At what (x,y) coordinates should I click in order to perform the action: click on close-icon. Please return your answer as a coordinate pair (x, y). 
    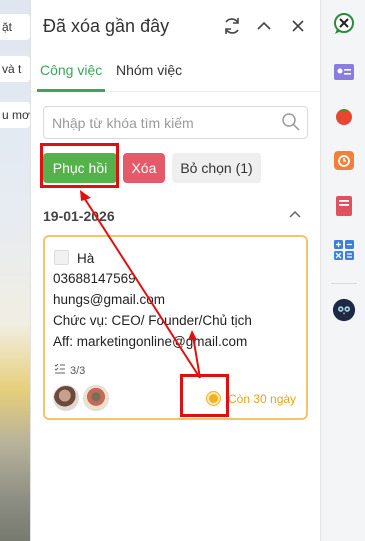
    Looking at the image, I should click on (298, 26).